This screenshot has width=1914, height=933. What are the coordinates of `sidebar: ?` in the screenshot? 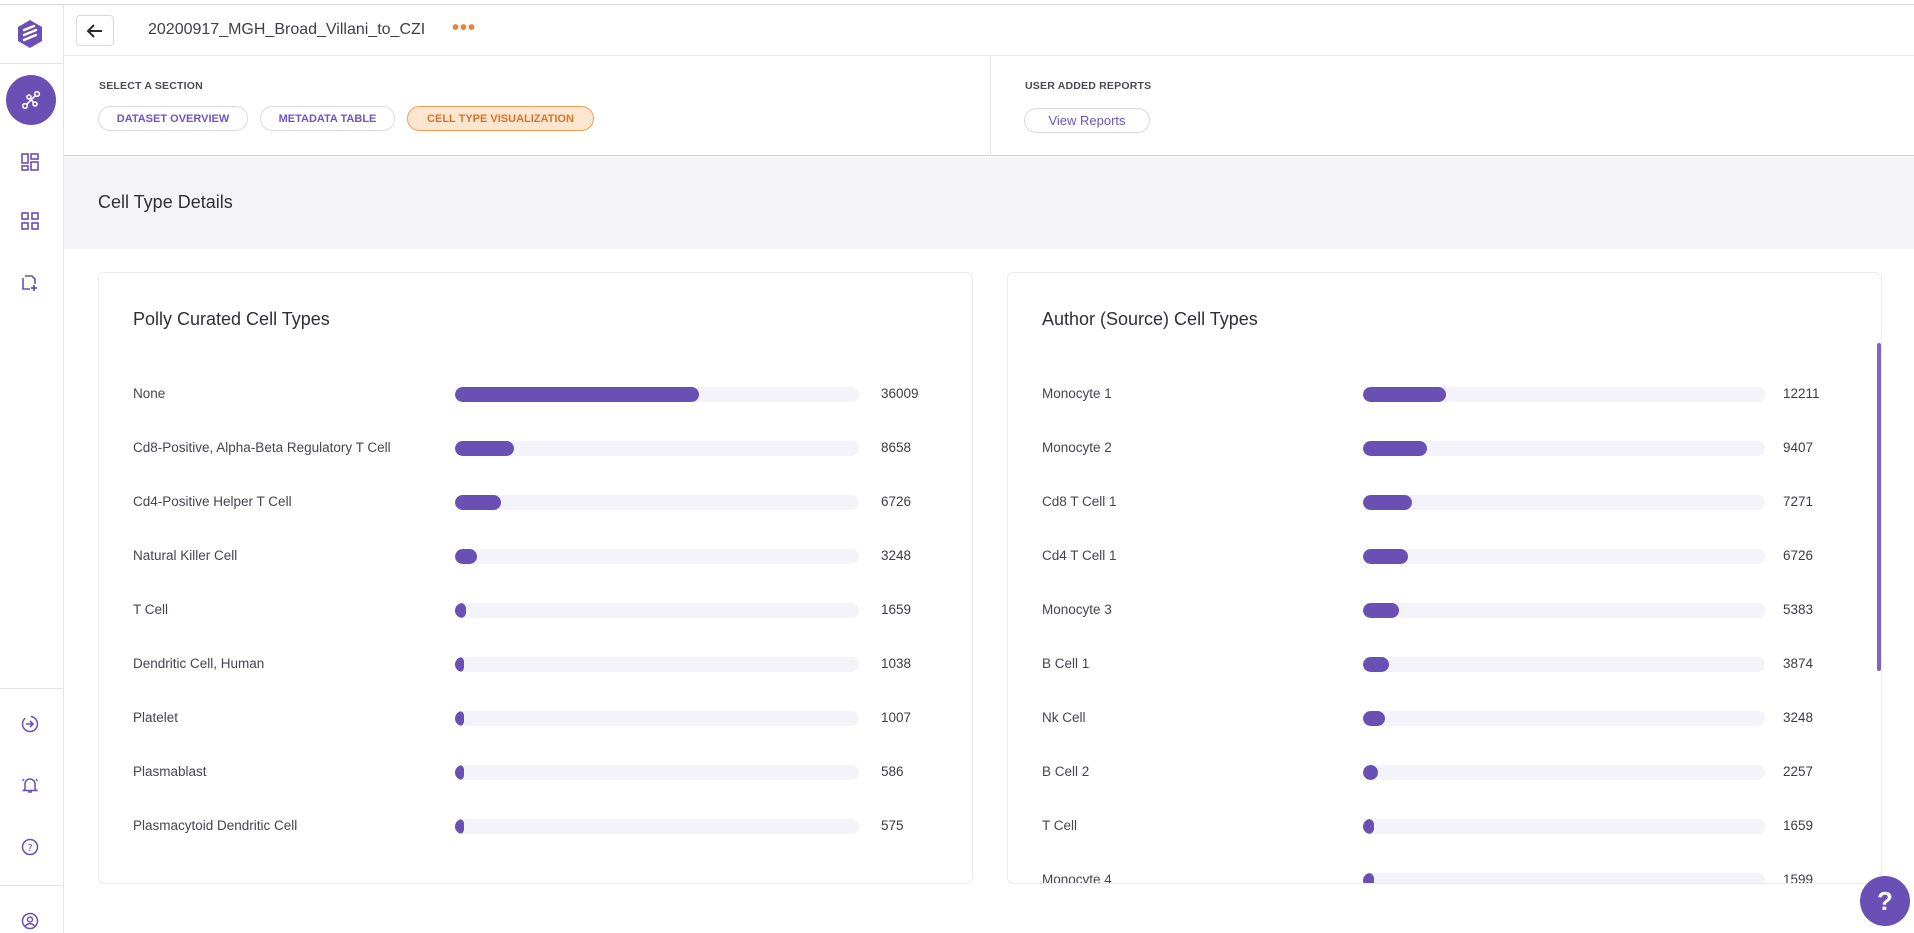 It's located at (32, 469).